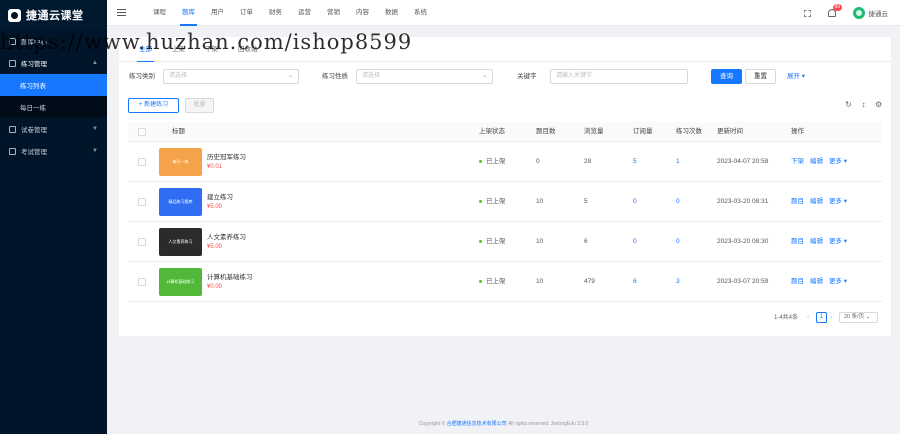 Image resolution: width=900 pixels, height=434 pixels. I want to click on row-title: 历史冠军练习, so click(226, 156).